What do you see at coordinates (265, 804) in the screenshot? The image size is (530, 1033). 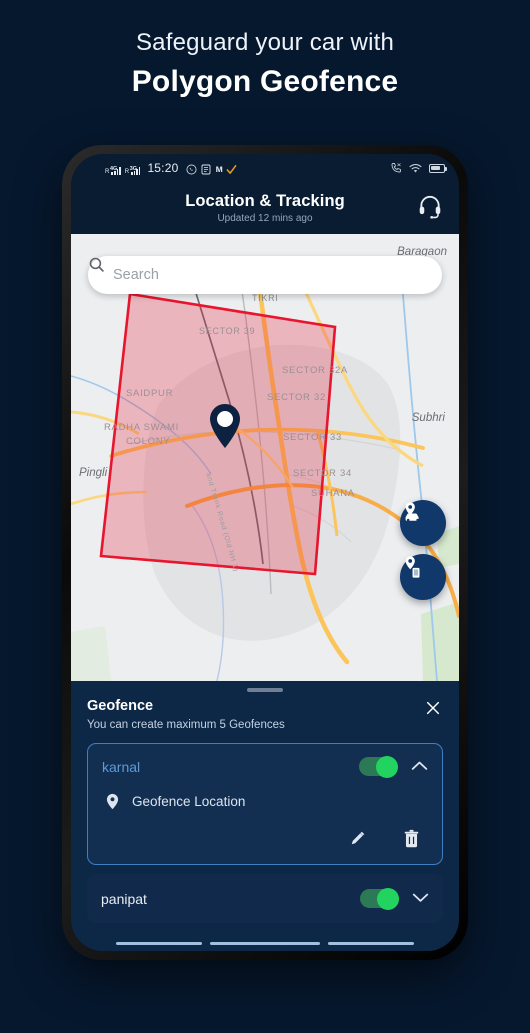 I see `geofence-card-karnal: karnal Geofence Location` at bounding box center [265, 804].